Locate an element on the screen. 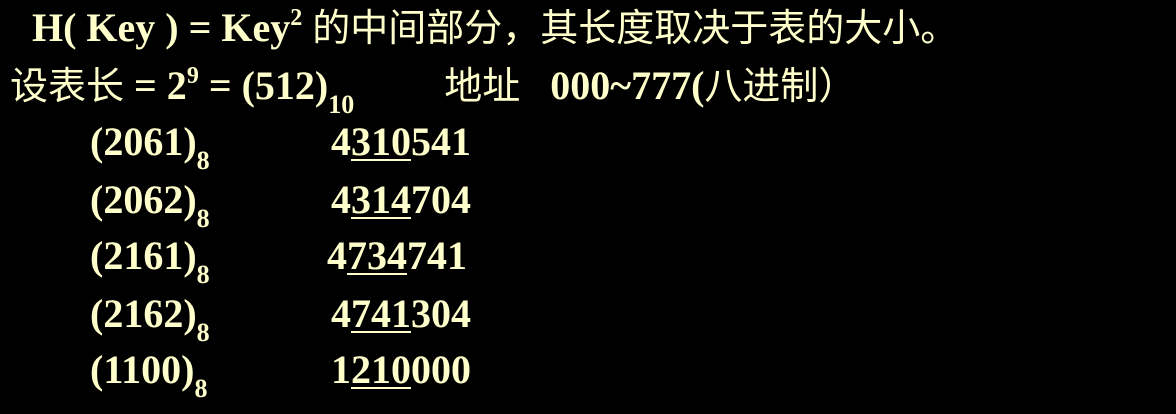  square-cell: 4310541 is located at coordinates (401, 142).